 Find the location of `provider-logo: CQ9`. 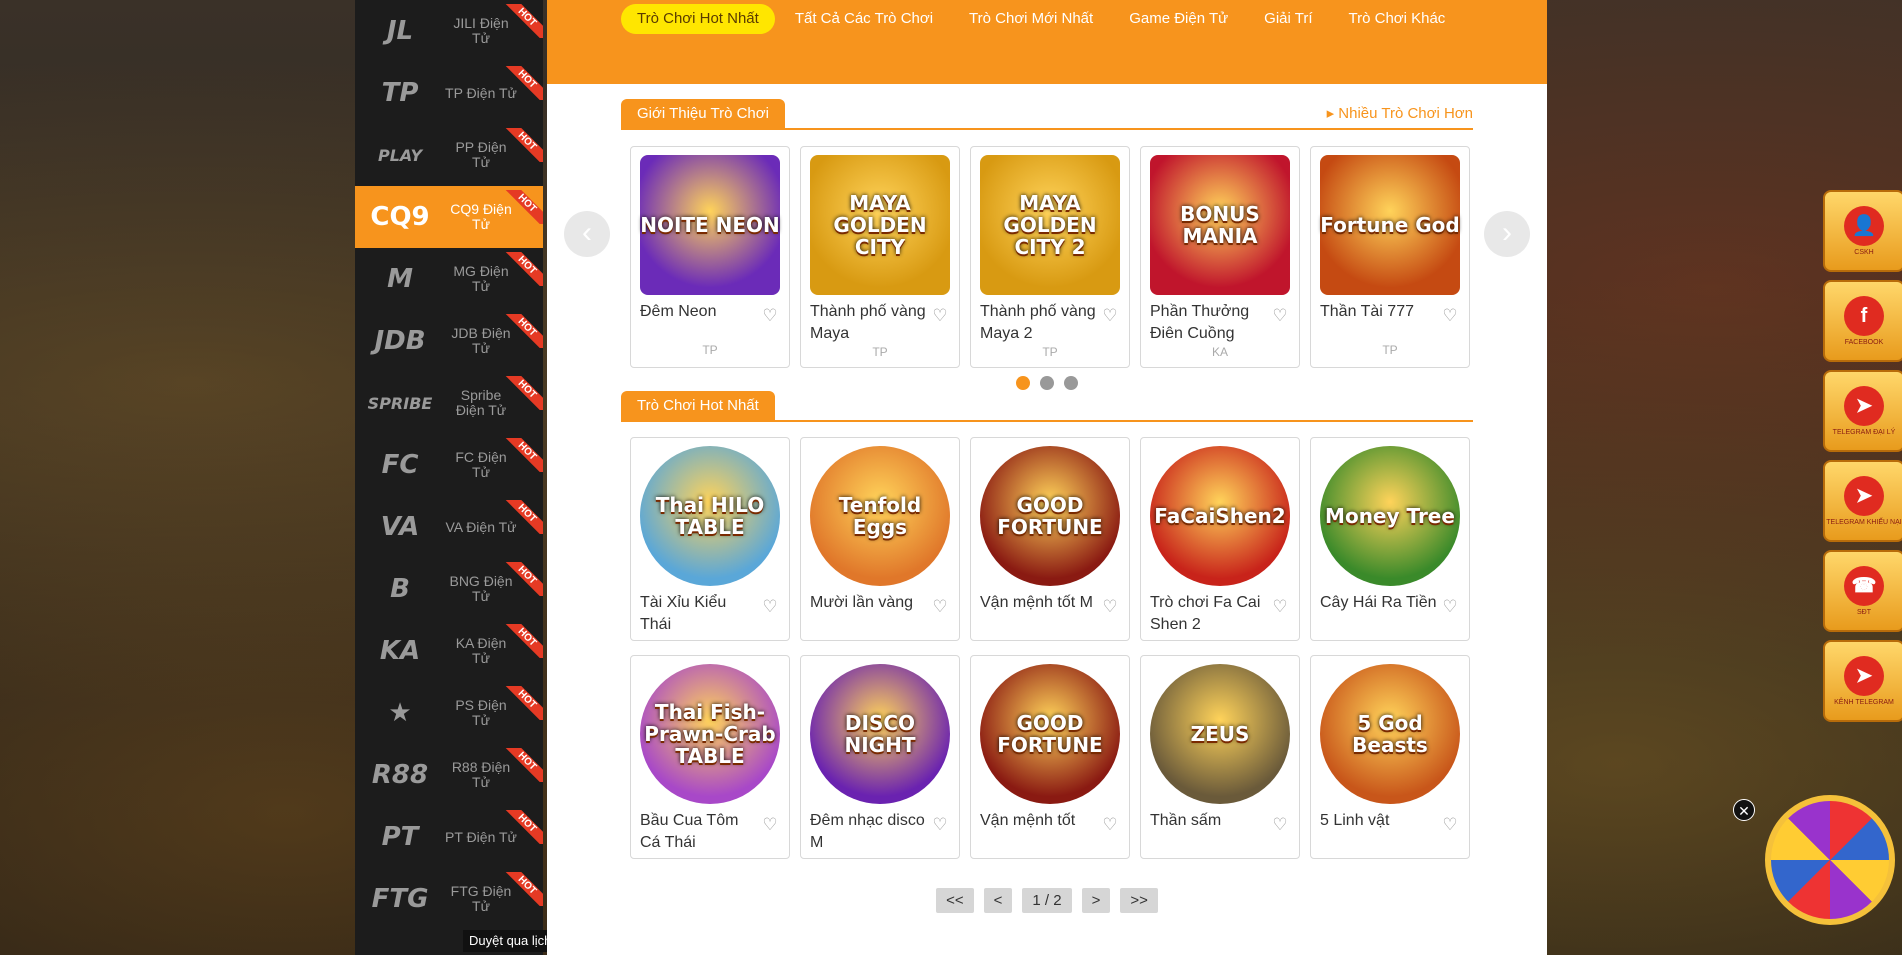

provider-logo: CQ9 is located at coordinates (400, 217).